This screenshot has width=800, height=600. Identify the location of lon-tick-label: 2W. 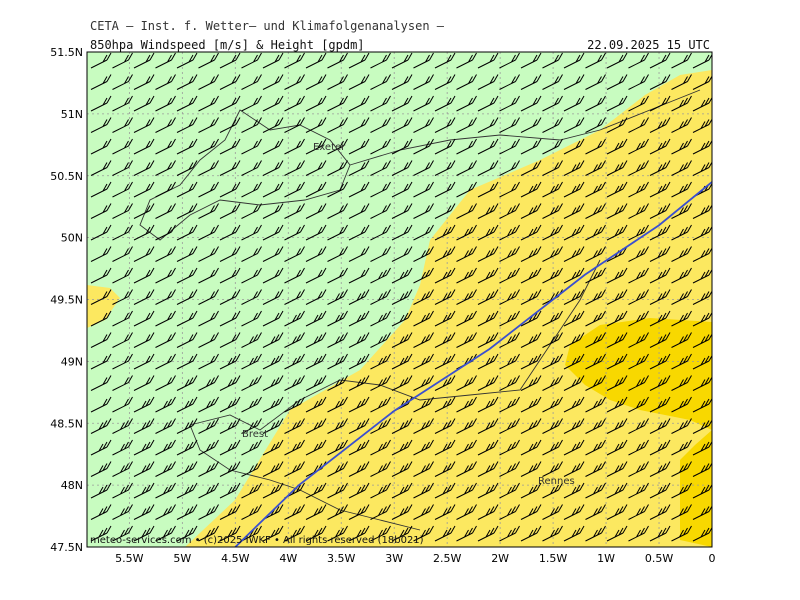
(500, 558).